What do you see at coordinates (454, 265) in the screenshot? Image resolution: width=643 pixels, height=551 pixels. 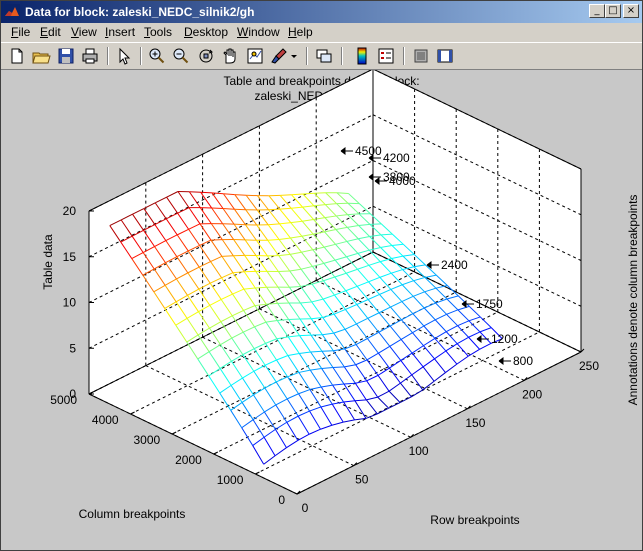 I see `column-breakpoint-annotation: 2400` at bounding box center [454, 265].